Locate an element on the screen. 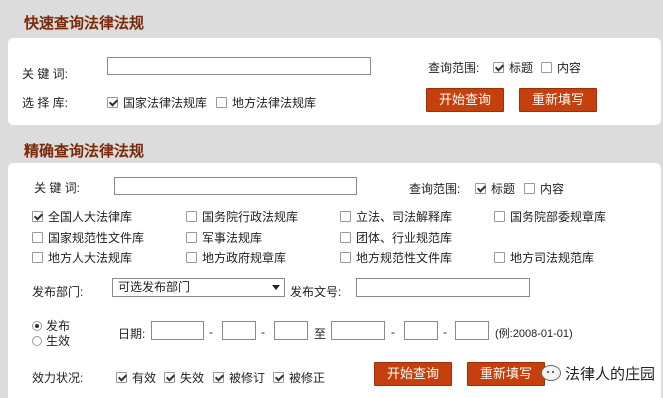 Image resolution: width=663 pixels, height=398 pixels. quick-scope-label: 查询范围: is located at coordinates (454, 68).